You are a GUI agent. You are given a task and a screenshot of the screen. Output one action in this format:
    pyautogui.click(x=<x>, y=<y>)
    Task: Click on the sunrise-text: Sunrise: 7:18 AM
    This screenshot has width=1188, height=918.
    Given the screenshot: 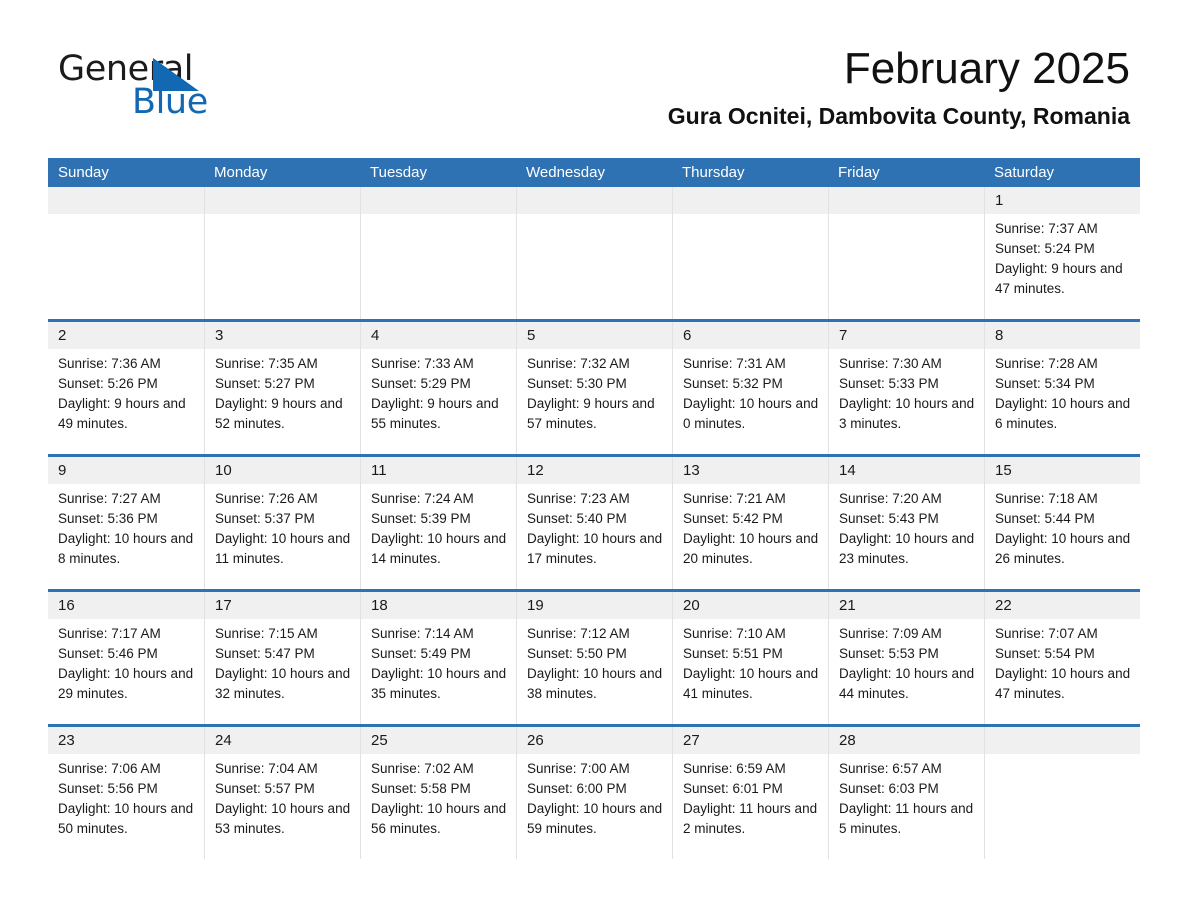 What is the action you would take?
    pyautogui.click(x=1046, y=498)
    